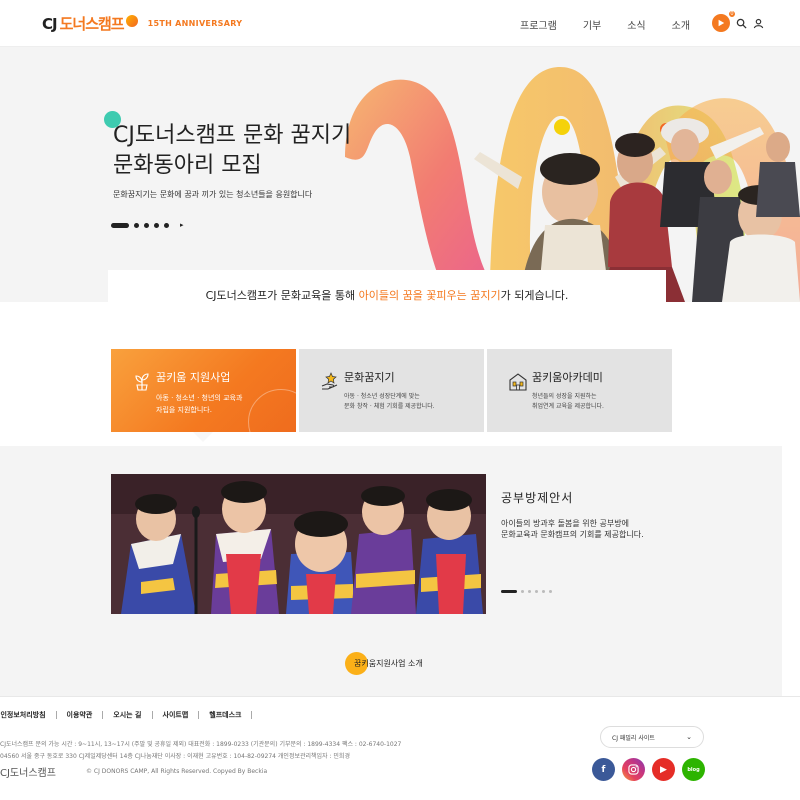 The width and height of the screenshot is (800, 800). What do you see at coordinates (388, 663) in the screenshot?
I see `cta-label: 꿈키움지원사업 소개` at bounding box center [388, 663].